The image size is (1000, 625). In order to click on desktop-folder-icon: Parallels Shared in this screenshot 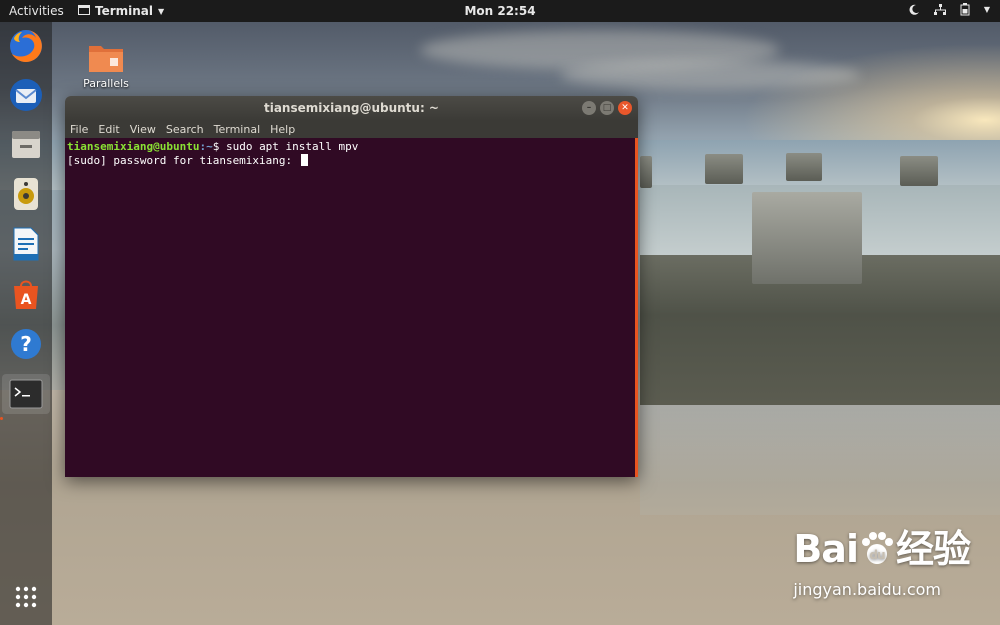, I will do `click(106, 65)`.